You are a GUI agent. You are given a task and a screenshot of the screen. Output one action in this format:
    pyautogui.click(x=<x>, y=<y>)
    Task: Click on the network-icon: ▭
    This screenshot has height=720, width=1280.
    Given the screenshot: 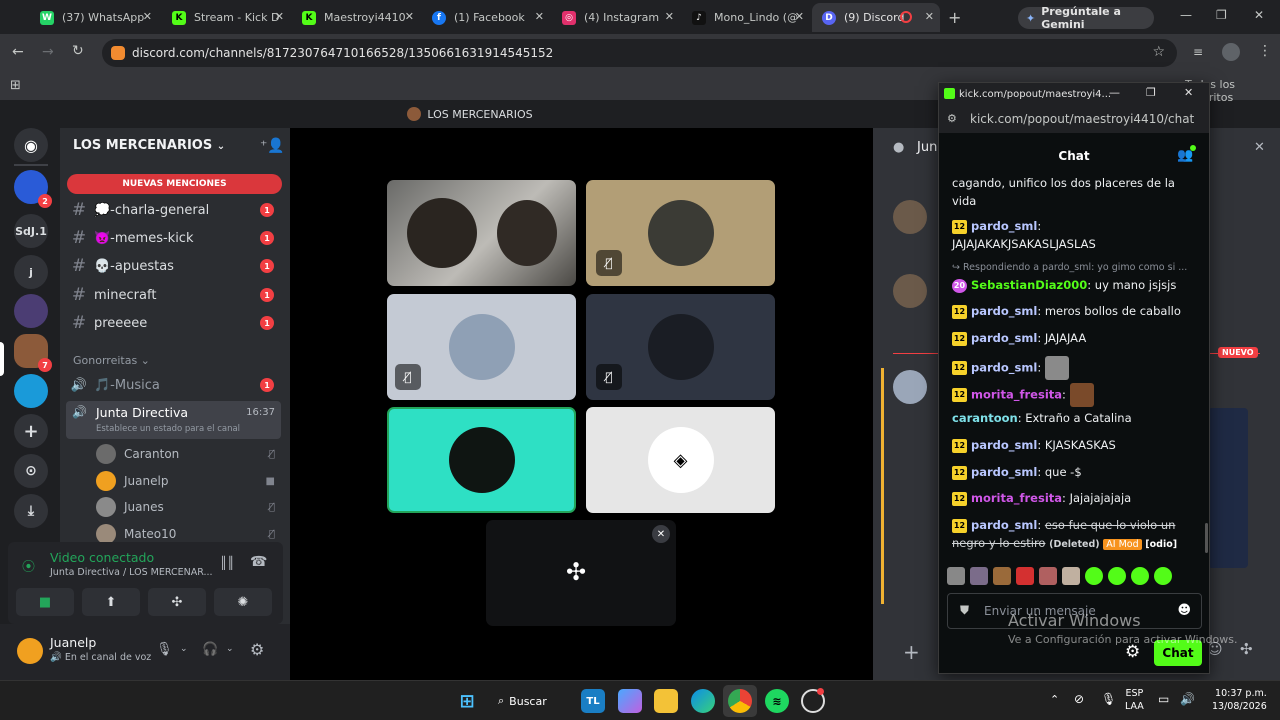 What is the action you would take?
    pyautogui.click(x=1163, y=699)
    